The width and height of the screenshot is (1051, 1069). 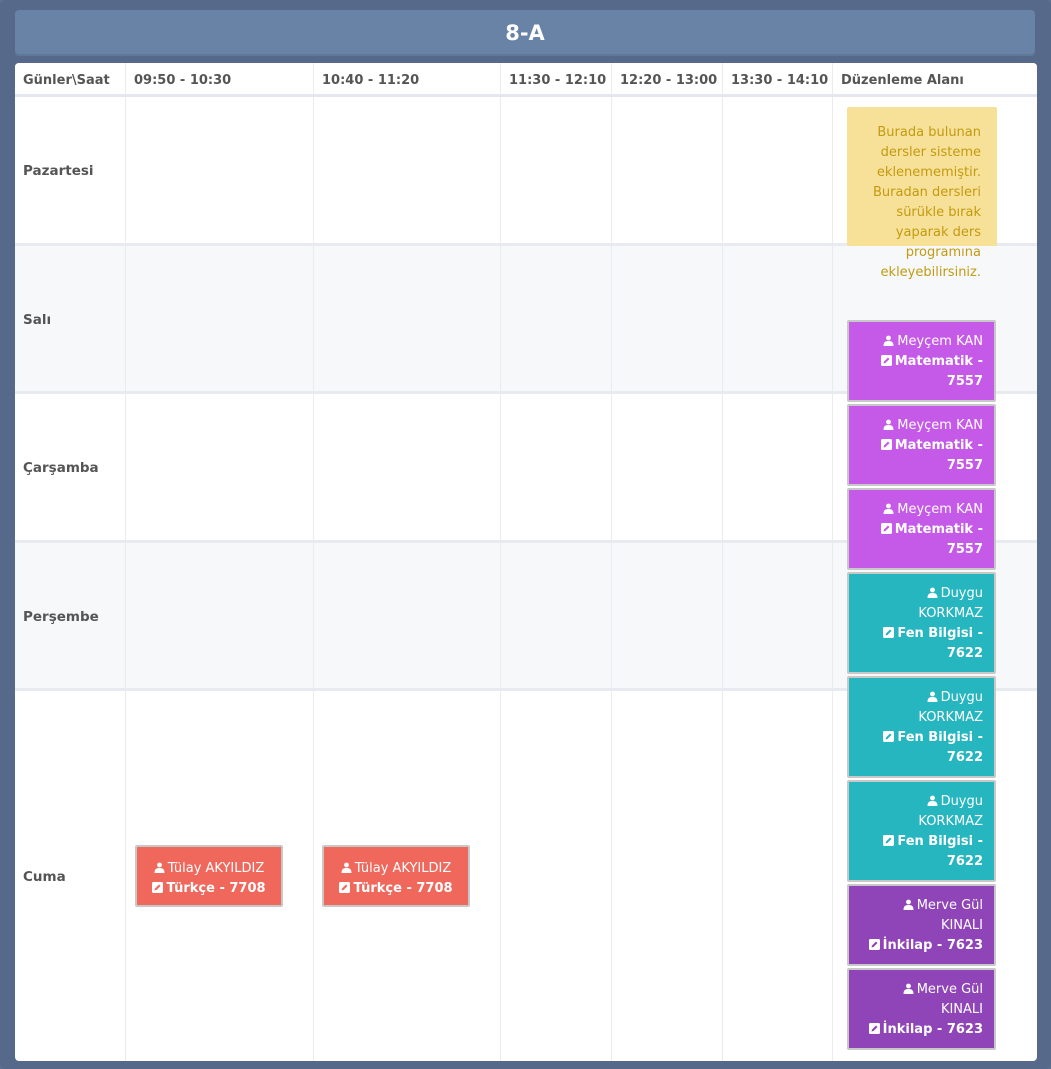 What do you see at coordinates (220, 78) in the screenshot?
I see `period-header: 09:50 - 10:30` at bounding box center [220, 78].